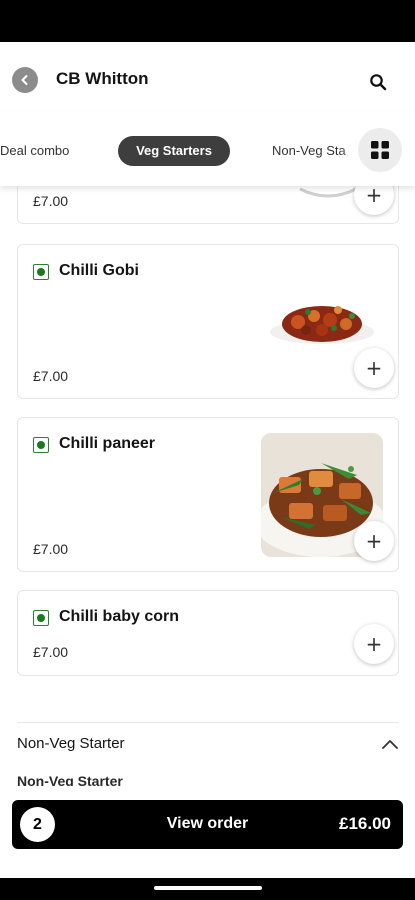 The height and width of the screenshot is (900, 415). Describe the element at coordinates (207, 824) in the screenshot. I see `view-order-button: 2 View order £16.00` at that location.